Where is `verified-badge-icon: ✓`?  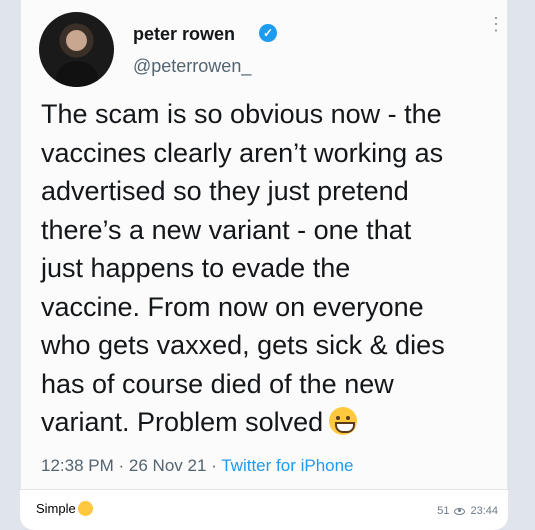
verified-badge-icon: ✓ is located at coordinates (268, 33).